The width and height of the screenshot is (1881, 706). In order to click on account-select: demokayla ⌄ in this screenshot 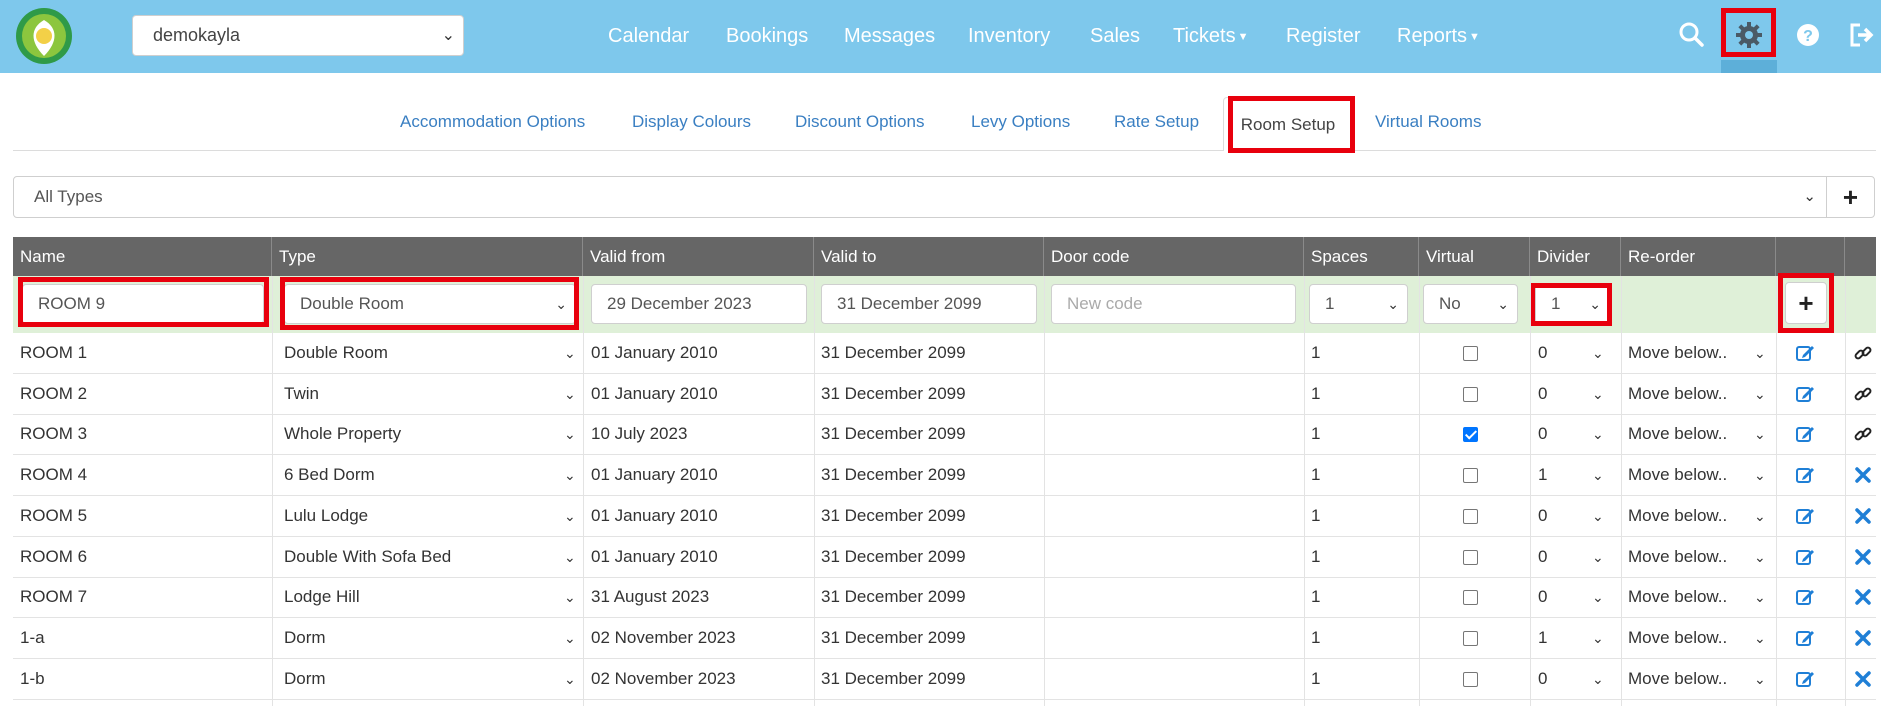, I will do `click(298, 35)`.